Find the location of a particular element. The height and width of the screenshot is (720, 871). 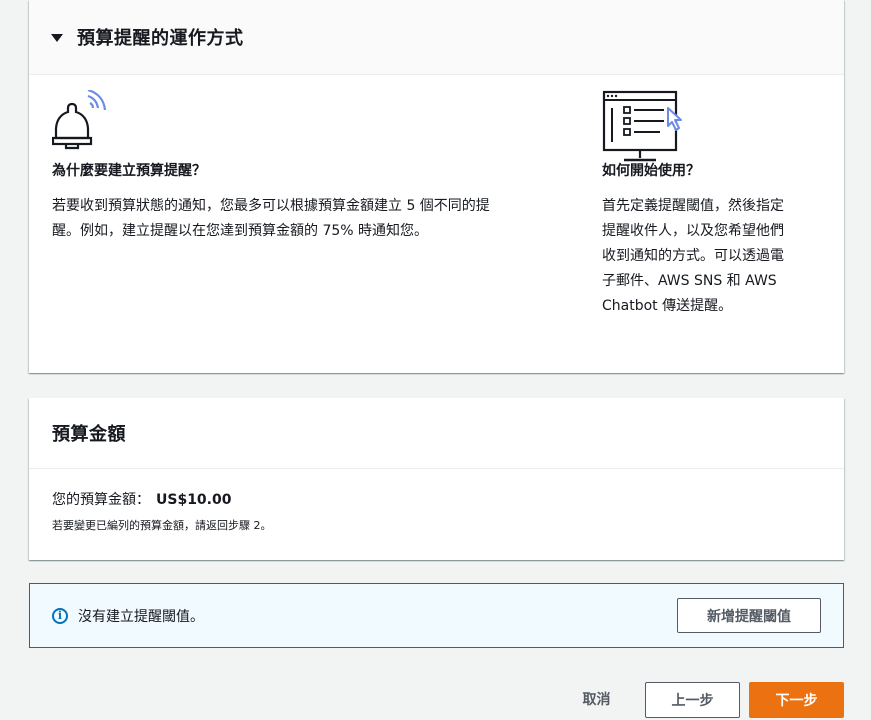

how-text-line-3: 收到通知的方式。可以透過電 is located at coordinates (693, 256).